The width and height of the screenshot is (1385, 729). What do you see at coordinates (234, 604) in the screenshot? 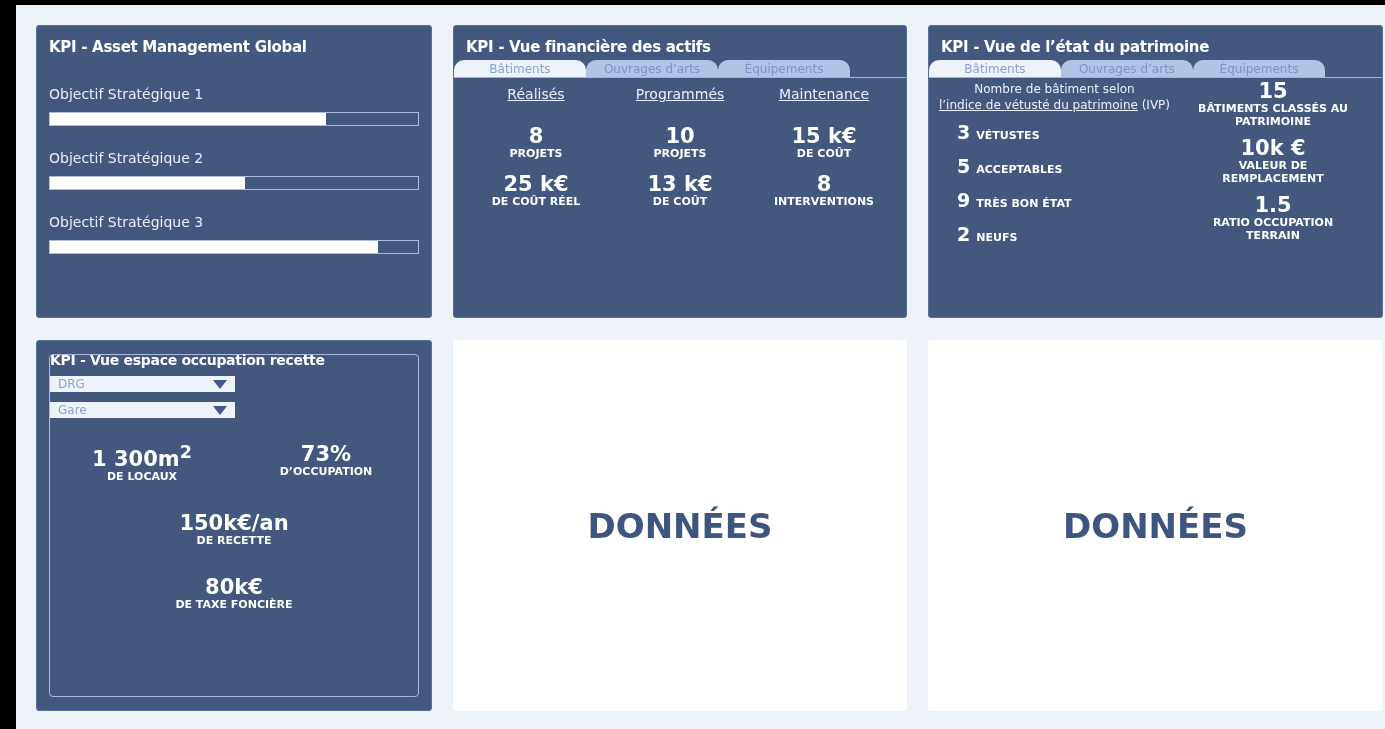
I see `stat-label: DE TAXE FONCIÈRE` at bounding box center [234, 604].